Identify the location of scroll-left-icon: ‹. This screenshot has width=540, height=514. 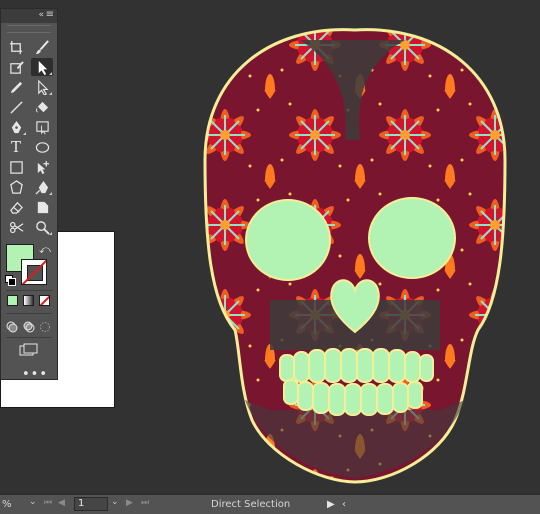
(344, 504).